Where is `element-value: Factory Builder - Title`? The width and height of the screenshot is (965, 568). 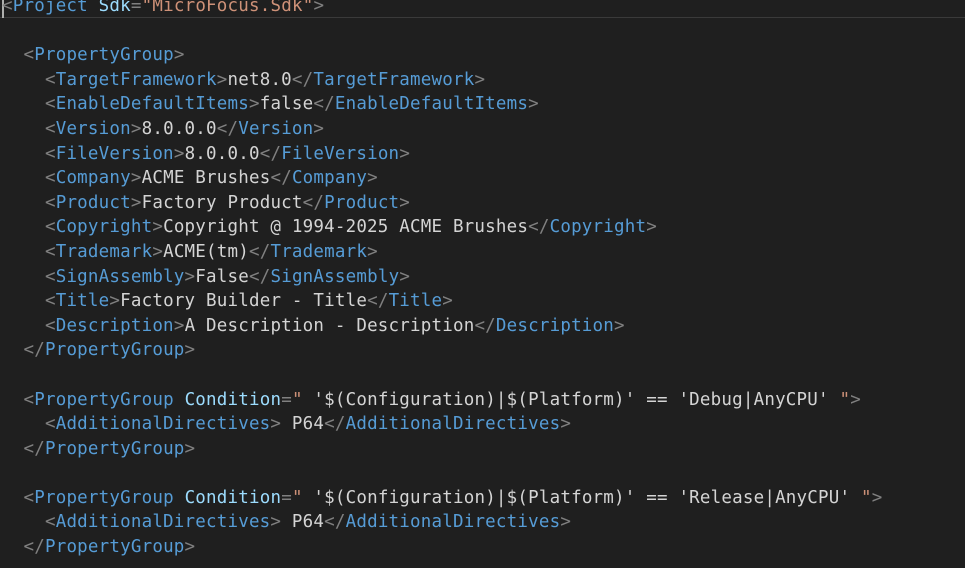 element-value: Factory Builder - Title is located at coordinates (244, 301).